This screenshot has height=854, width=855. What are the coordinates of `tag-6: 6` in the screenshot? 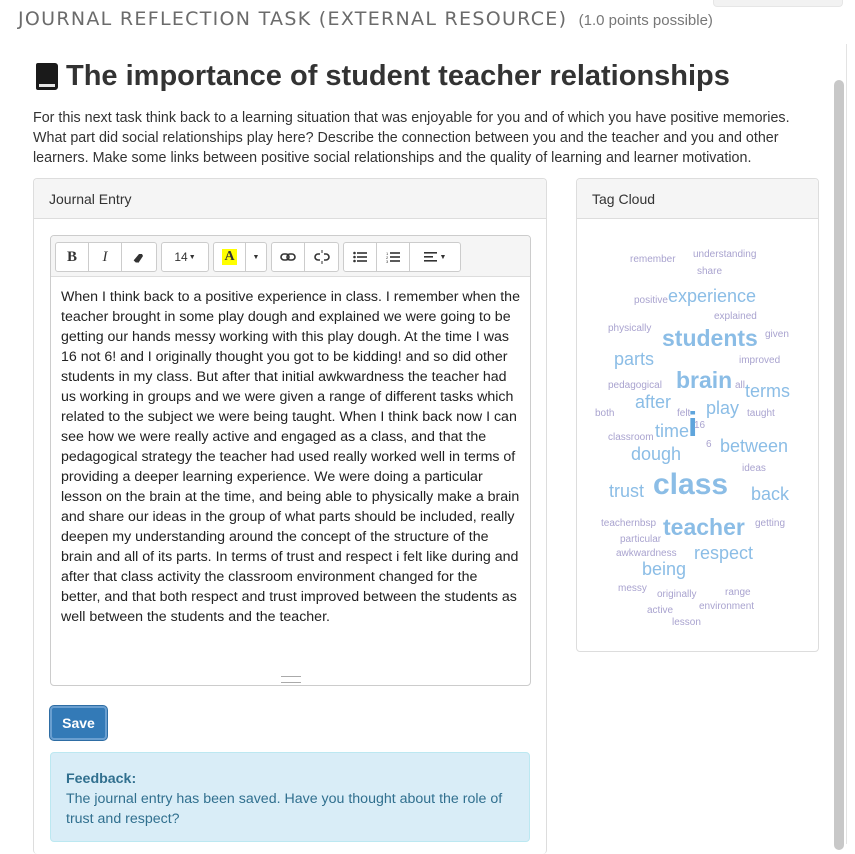 It's located at (709, 445).